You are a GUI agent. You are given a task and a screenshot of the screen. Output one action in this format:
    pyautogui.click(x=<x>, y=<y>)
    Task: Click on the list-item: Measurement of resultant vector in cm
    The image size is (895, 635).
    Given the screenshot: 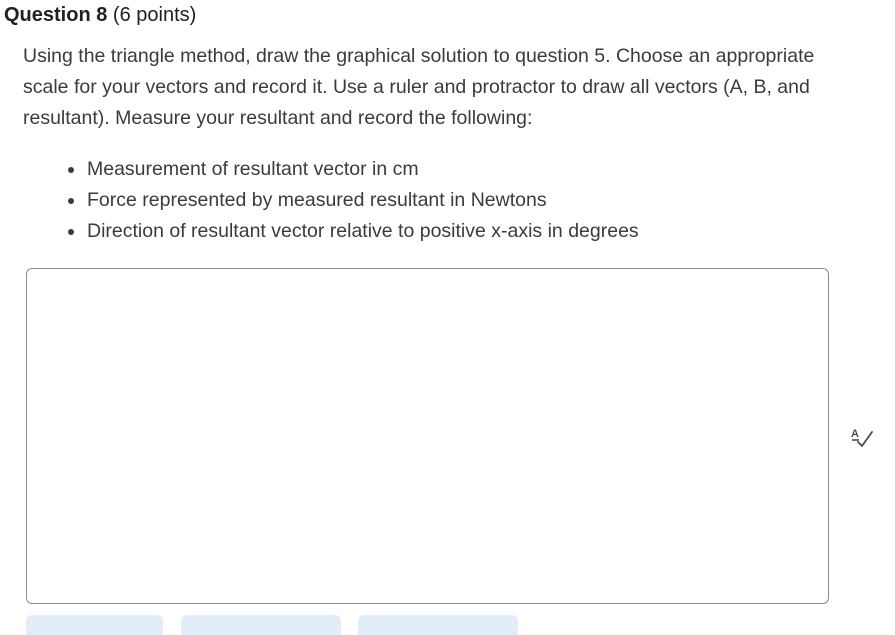 What is the action you would take?
    pyautogui.click(x=344, y=169)
    